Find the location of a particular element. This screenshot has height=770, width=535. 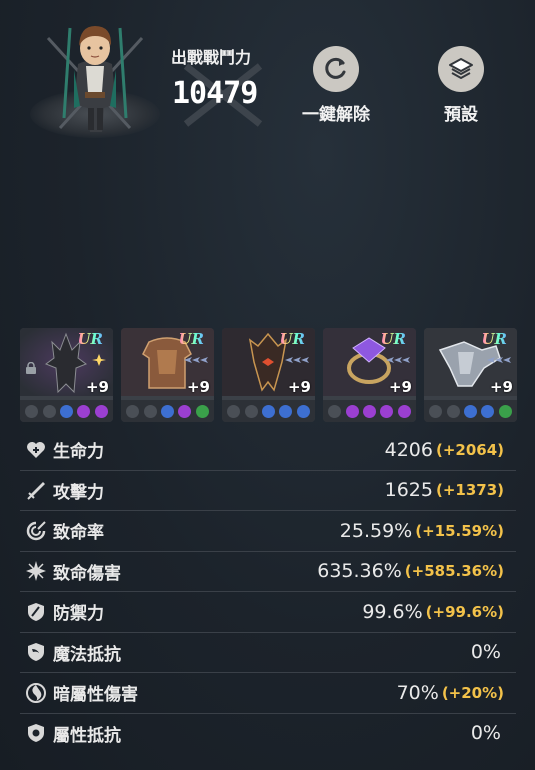

sparkle-icon is located at coordinates (99, 360).